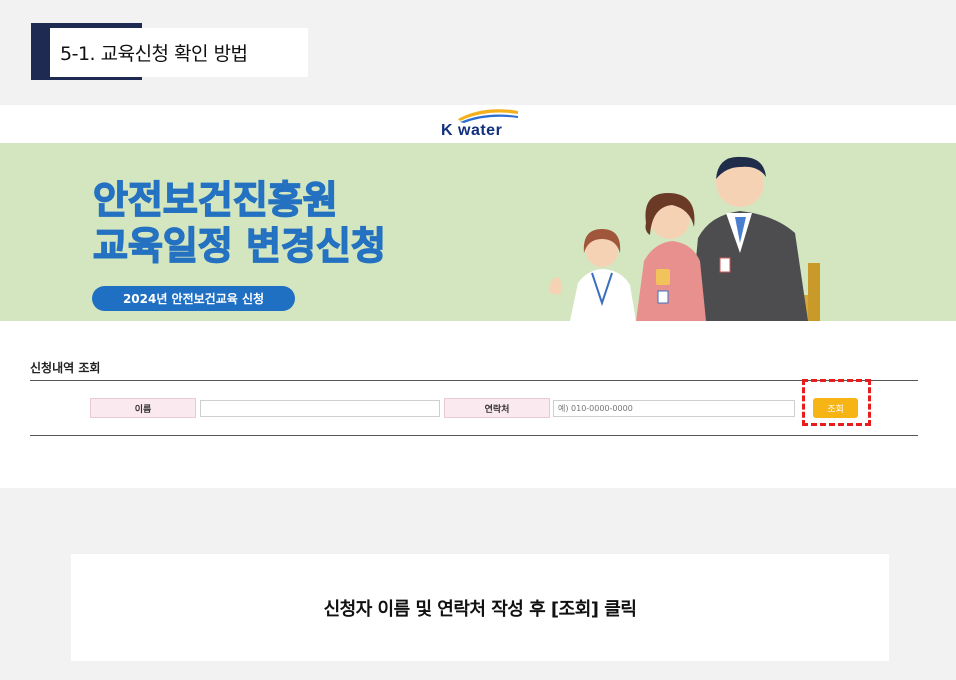 This screenshot has height=680, width=956. What do you see at coordinates (497, 408) in the screenshot?
I see `phone-label: 연락처` at bounding box center [497, 408].